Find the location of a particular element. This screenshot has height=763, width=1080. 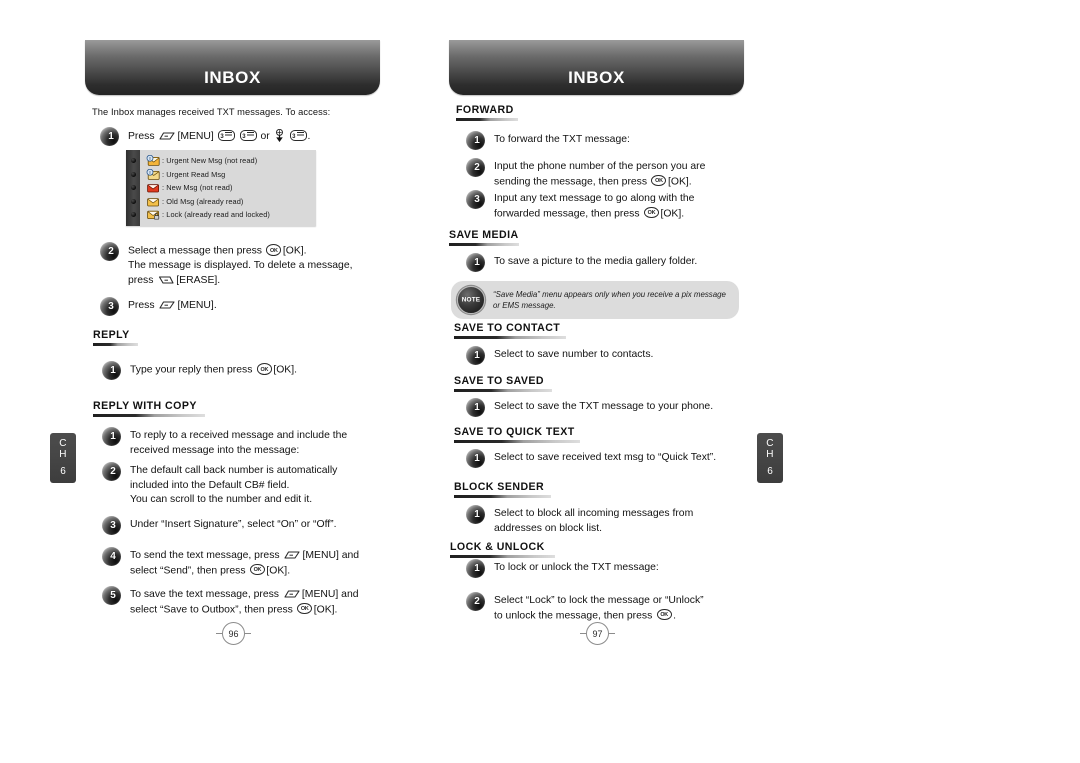

section-title: BLOCK SENDER is located at coordinates (499, 487).